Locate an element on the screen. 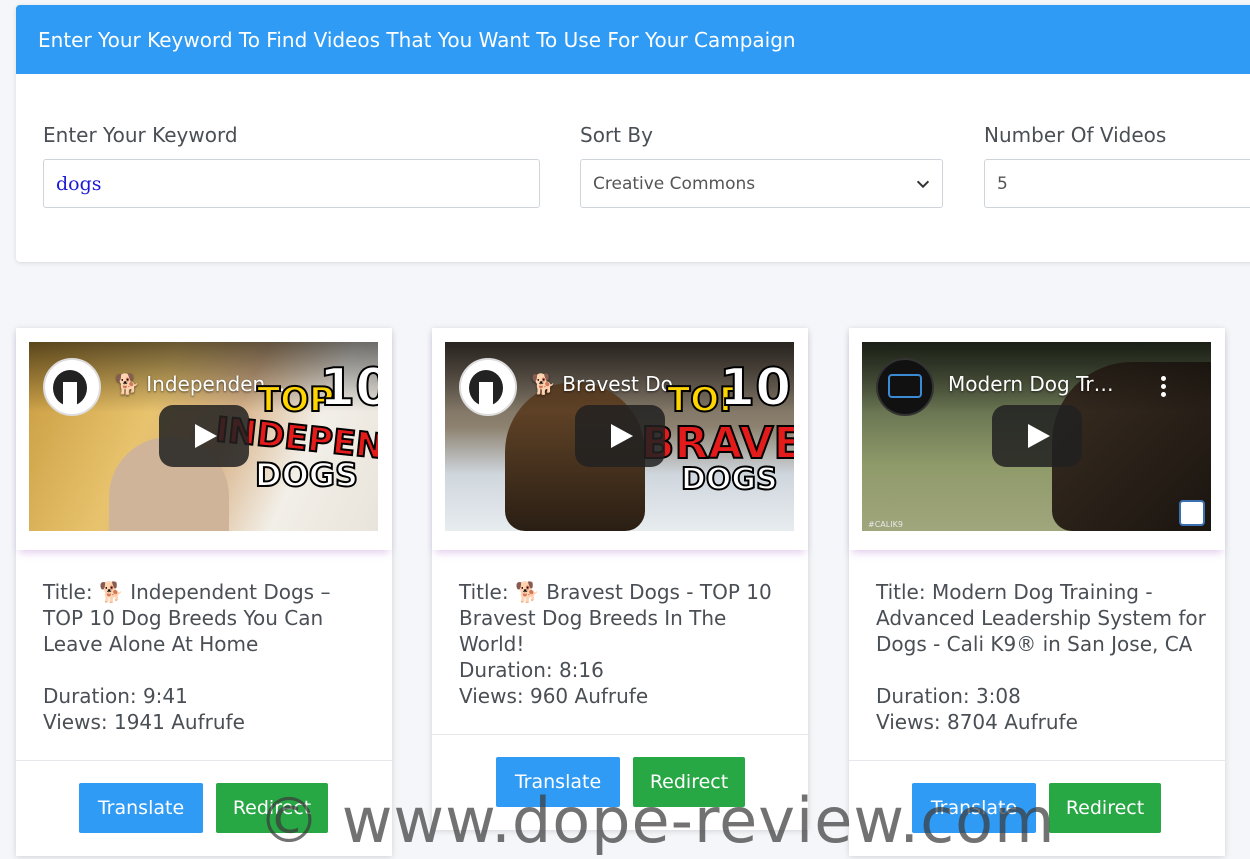 Image resolution: width=1250 pixels, height=859 pixels. video-duration: Duration: 9:41 is located at coordinates (115, 696).